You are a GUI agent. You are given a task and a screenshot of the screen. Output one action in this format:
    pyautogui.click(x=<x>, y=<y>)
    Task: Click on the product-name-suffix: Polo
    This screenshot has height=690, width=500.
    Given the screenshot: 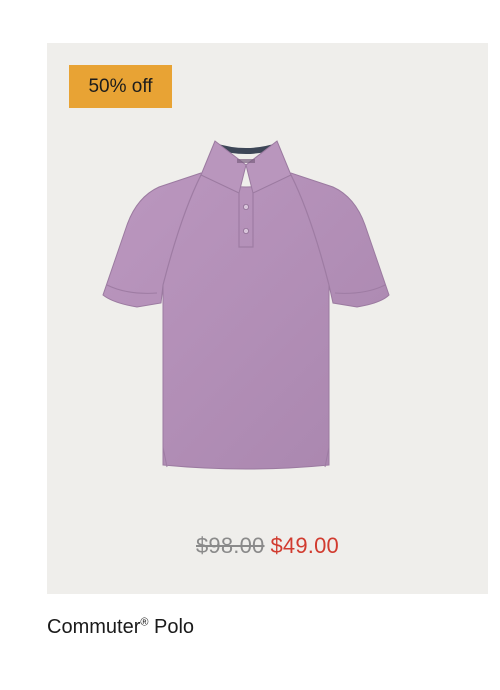 What is the action you would take?
    pyautogui.click(x=171, y=627)
    